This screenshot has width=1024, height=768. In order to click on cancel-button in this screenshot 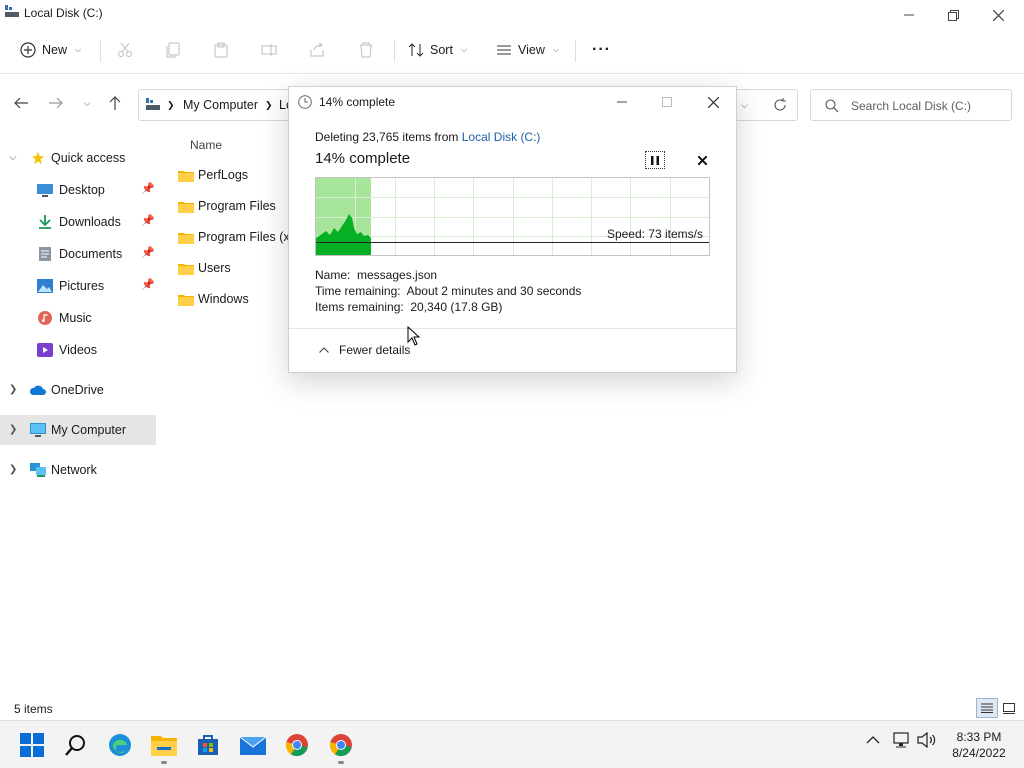, I will do `click(702, 160)`.